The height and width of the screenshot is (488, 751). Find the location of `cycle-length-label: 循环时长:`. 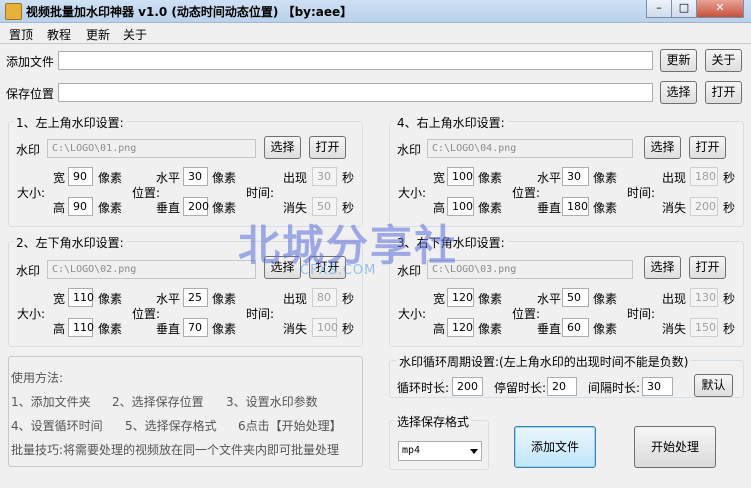

cycle-length-label: 循环时长: is located at coordinates (423, 388).